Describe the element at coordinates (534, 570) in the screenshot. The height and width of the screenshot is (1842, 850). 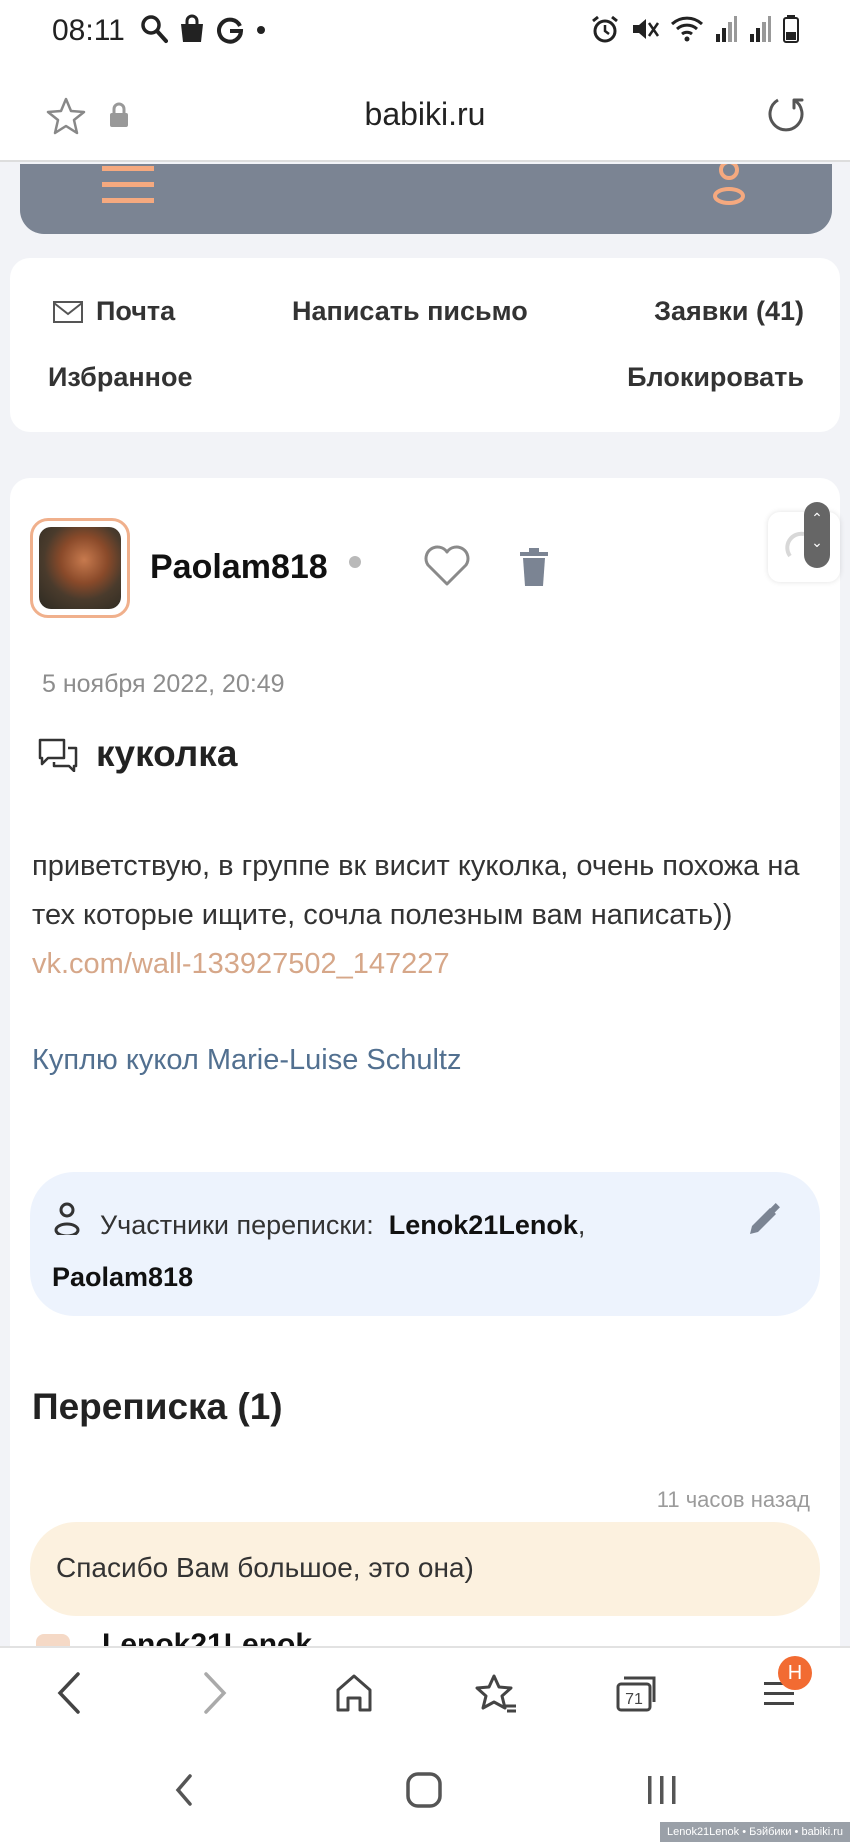
I see `trash-icon` at that location.